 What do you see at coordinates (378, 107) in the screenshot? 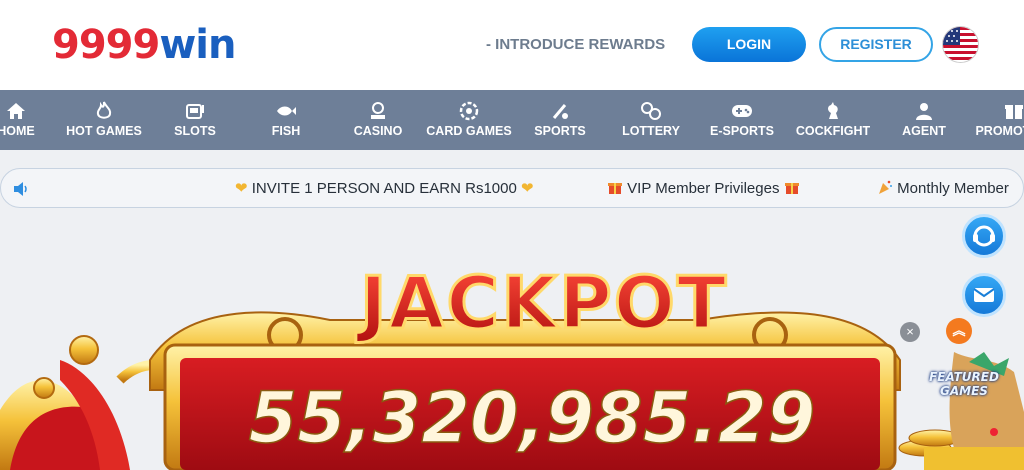
I see `dealer-icon` at bounding box center [378, 107].